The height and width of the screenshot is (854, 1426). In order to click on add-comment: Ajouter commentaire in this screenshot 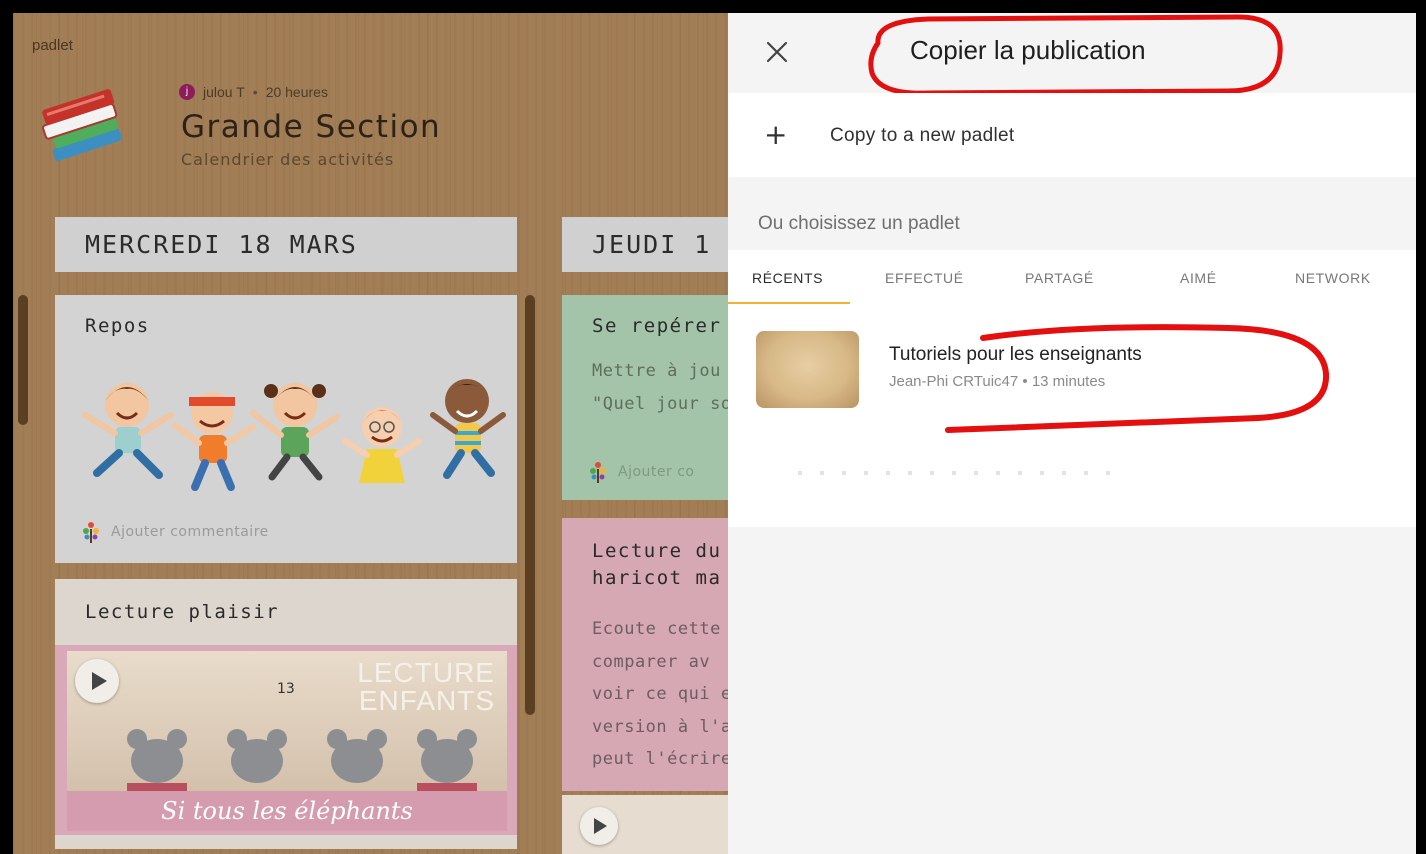, I will do `click(175, 532)`.